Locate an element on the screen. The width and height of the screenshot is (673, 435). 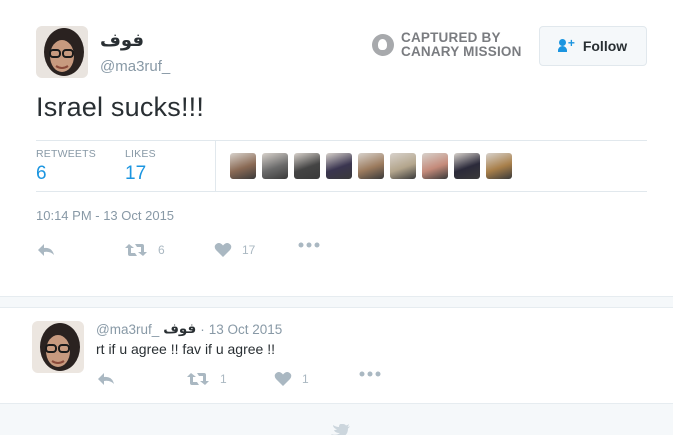
retweet-button: 1 is located at coordinates (206, 379).